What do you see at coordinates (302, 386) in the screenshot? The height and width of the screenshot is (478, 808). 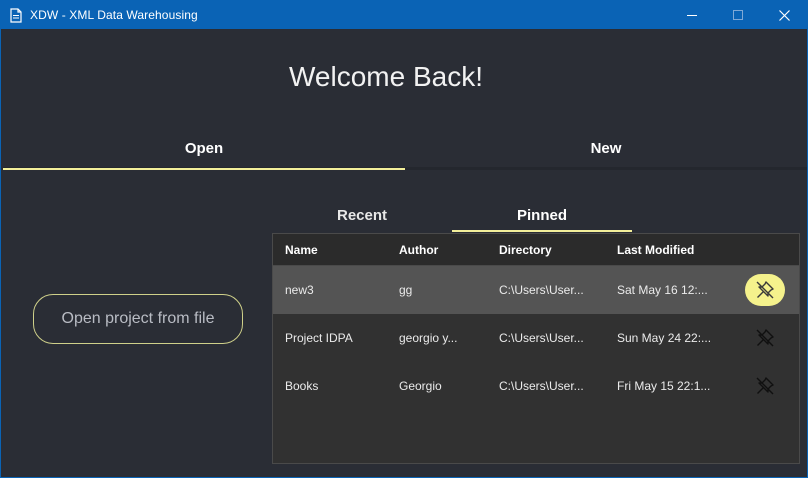 I see `cell-name: Books` at bounding box center [302, 386].